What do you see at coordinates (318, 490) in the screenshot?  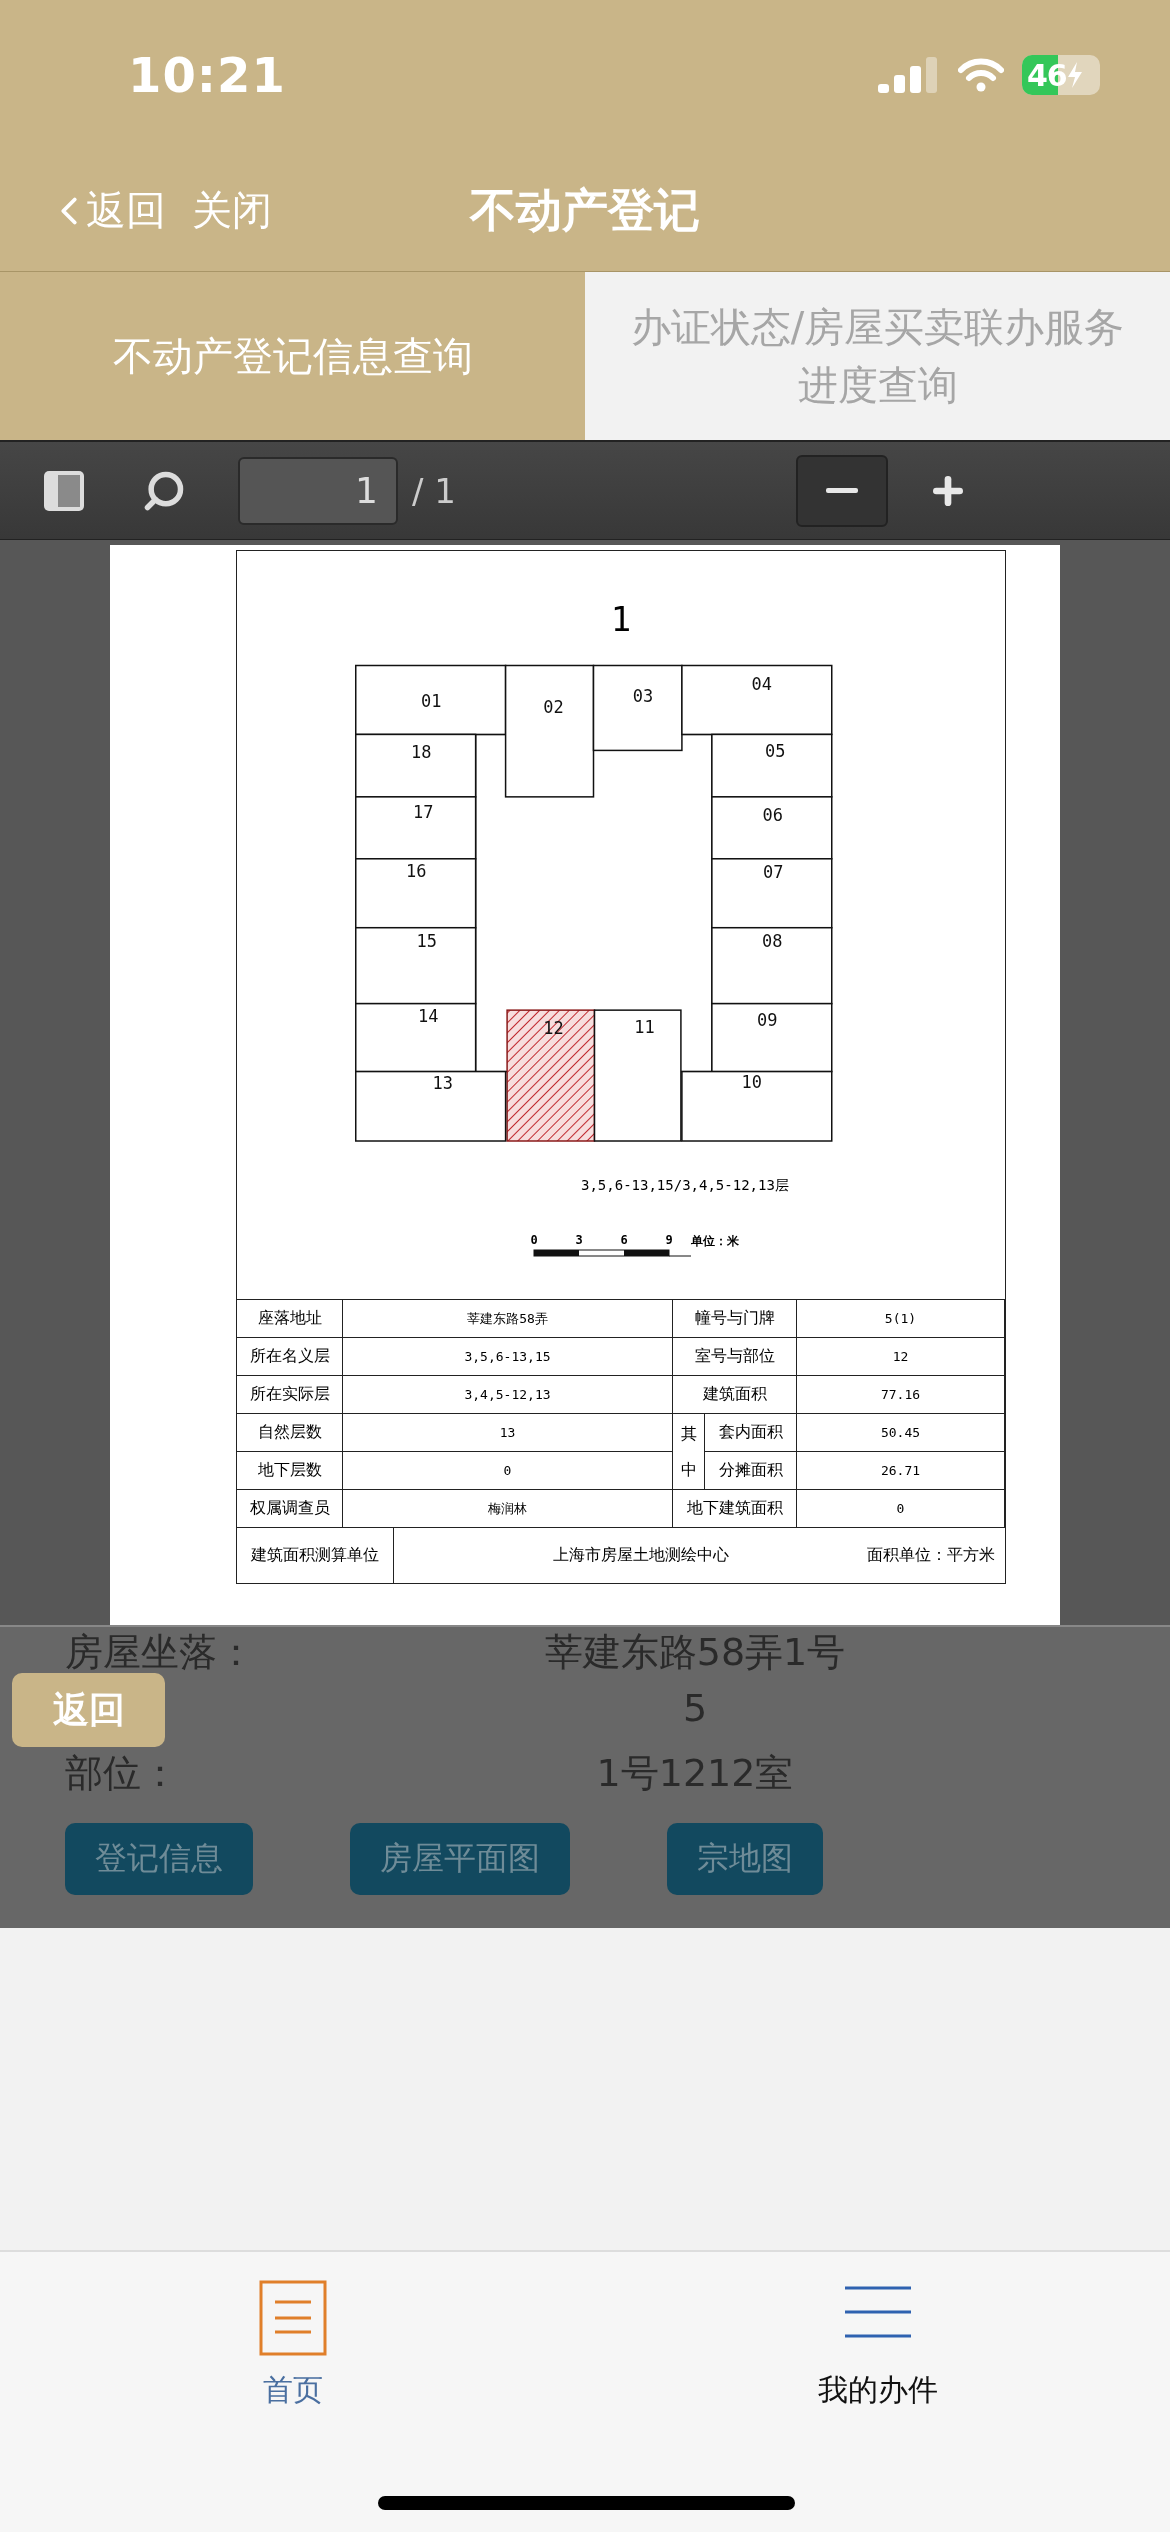 I see `page-number-field: 1` at bounding box center [318, 490].